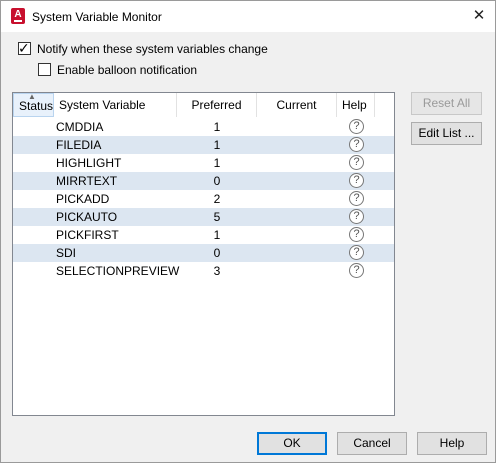 The image size is (496, 463). What do you see at coordinates (87, 235) in the screenshot?
I see `variable-name-cell: PICKFIRST` at bounding box center [87, 235].